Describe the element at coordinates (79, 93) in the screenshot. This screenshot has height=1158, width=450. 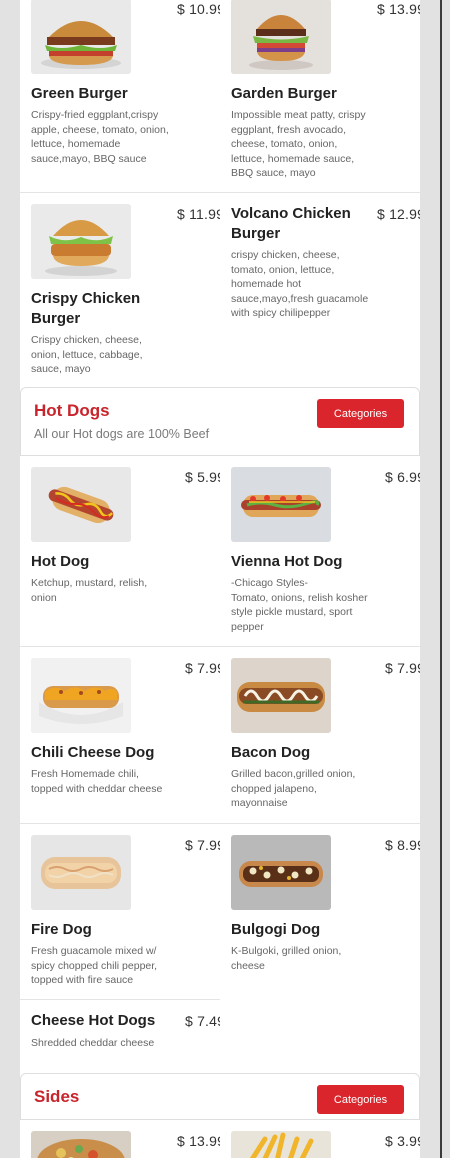
I see `item-name: Green Burger` at that location.